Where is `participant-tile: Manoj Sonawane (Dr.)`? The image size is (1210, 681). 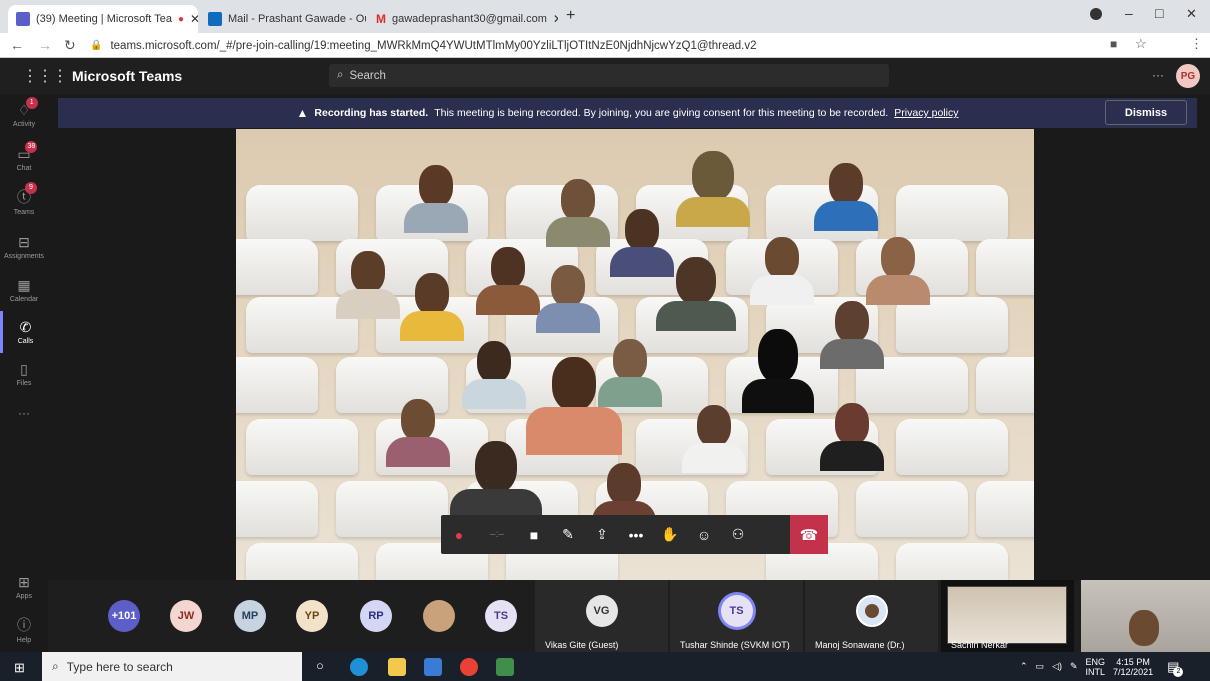
participant-tile: Manoj Sonawane (Dr.) is located at coordinates (871, 616).